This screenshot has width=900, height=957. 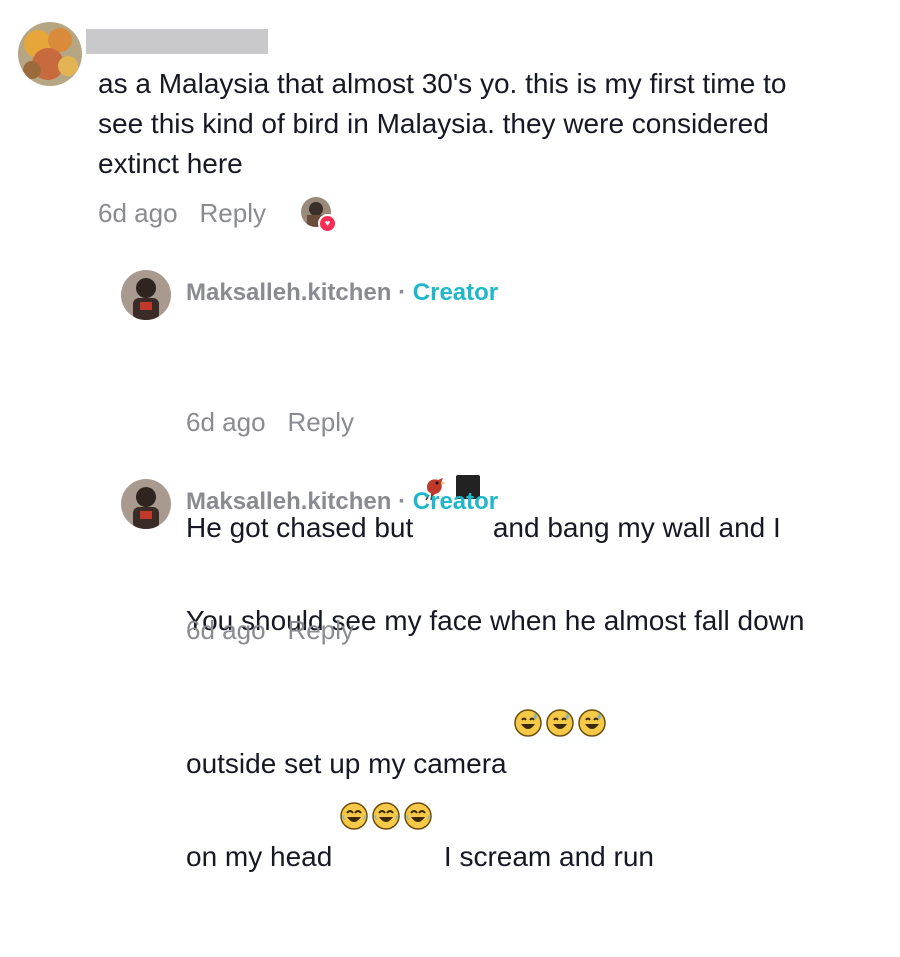 What do you see at coordinates (548, 856) in the screenshot?
I see `text-segment: I scream and run` at bounding box center [548, 856].